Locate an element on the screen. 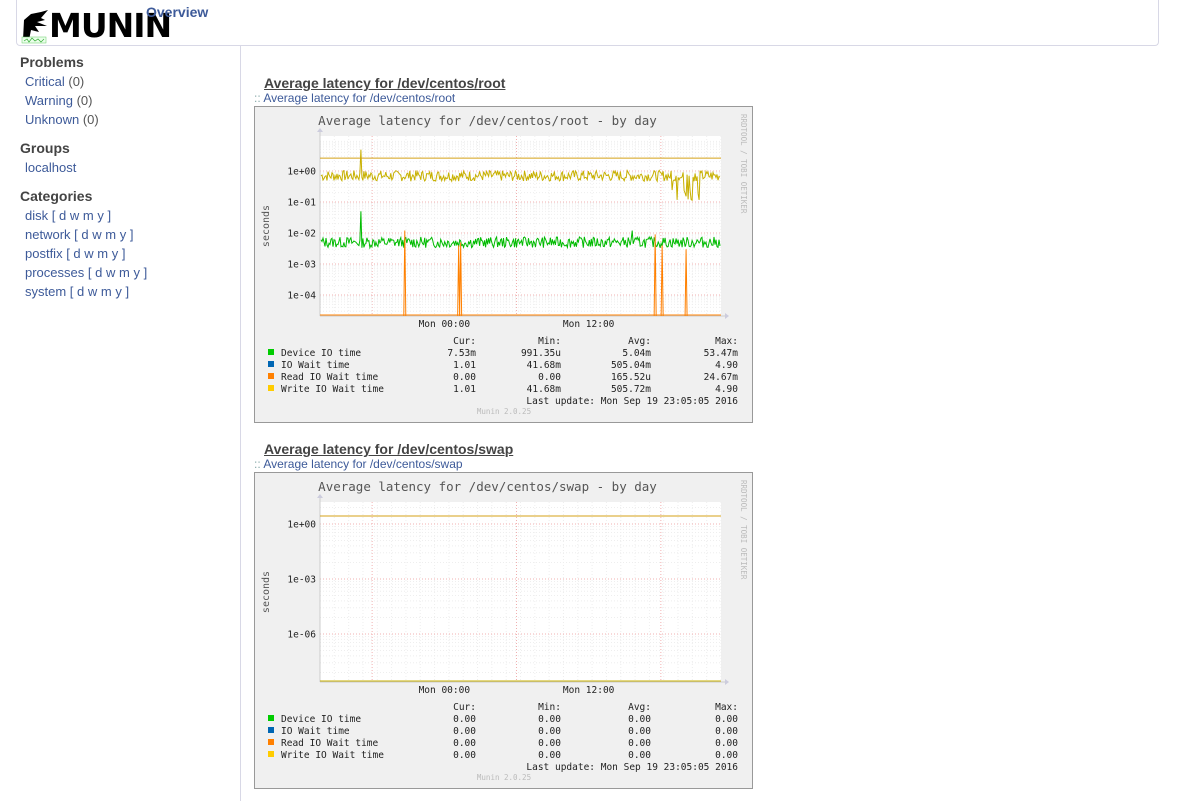 This screenshot has width=1189, height=801. legend-series-name: Read IO Wait time is located at coordinates (330, 377).